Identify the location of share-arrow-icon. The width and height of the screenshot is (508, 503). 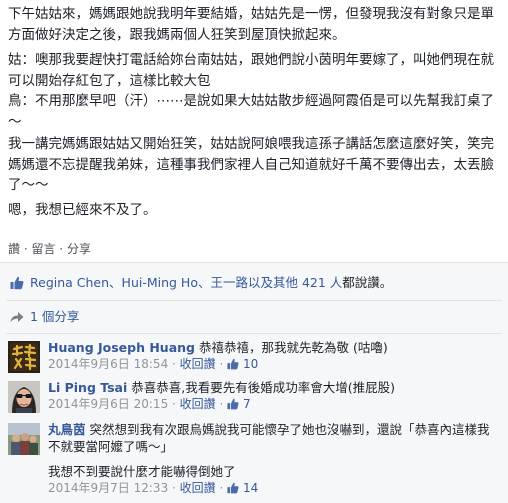
(17, 317).